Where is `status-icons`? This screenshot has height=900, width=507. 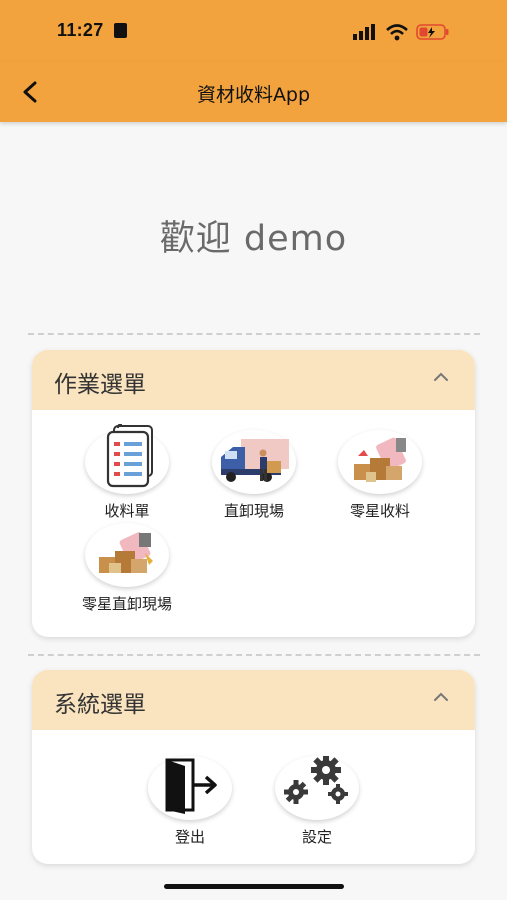
status-icons is located at coordinates (401, 32).